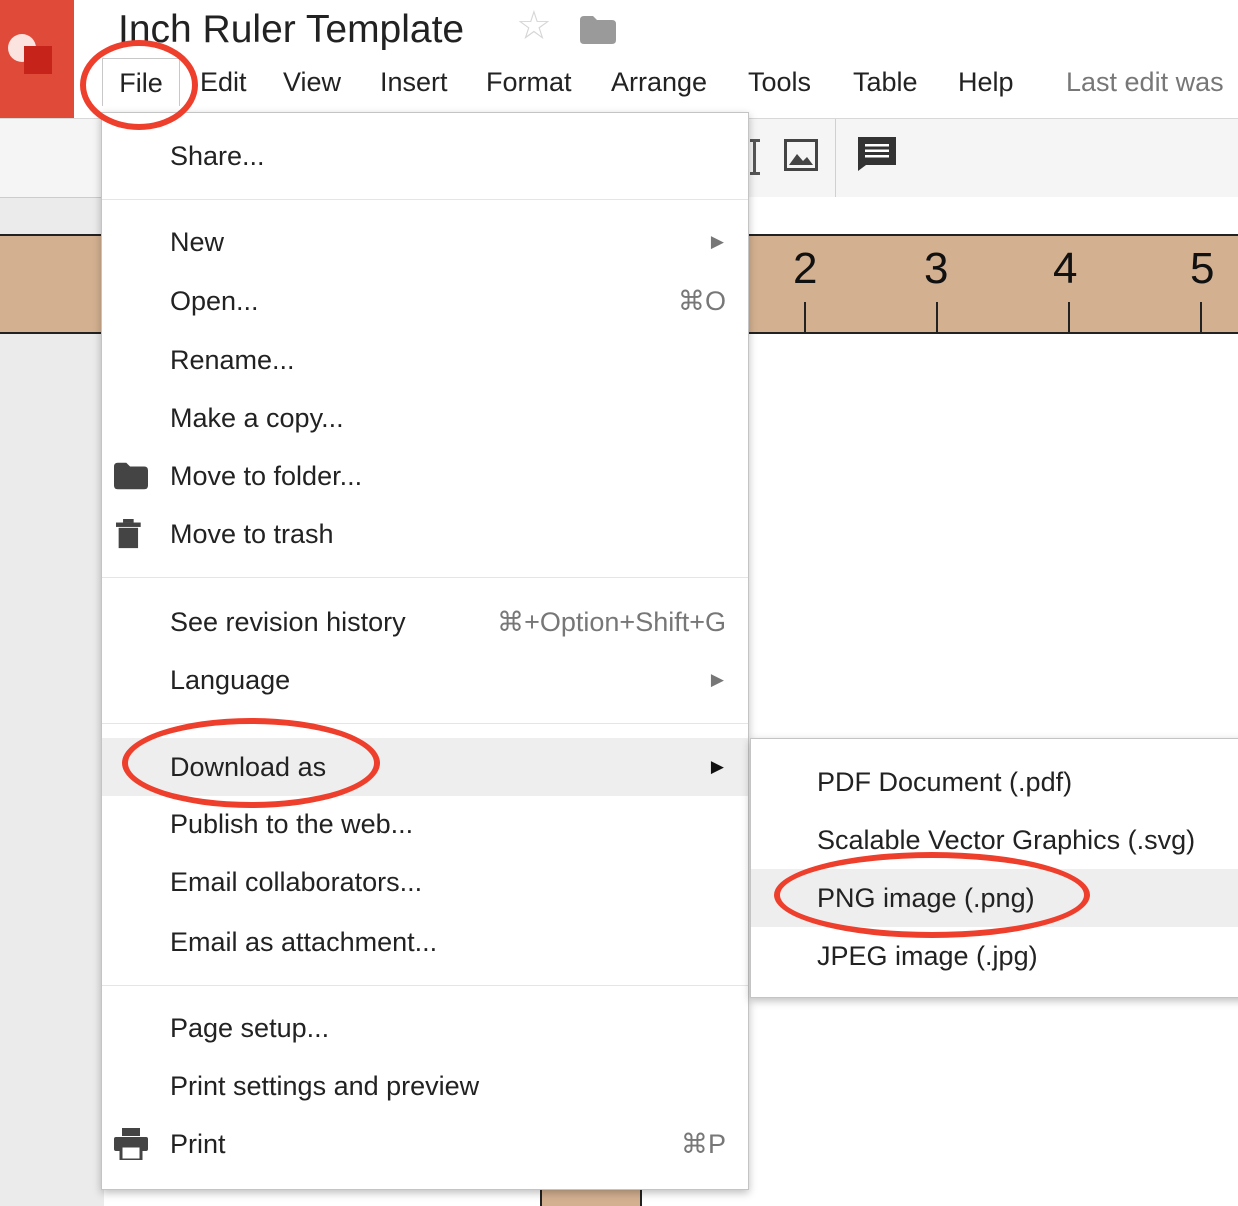 This screenshot has width=1238, height=1206. I want to click on download-png: PNG image (.png), so click(994, 898).